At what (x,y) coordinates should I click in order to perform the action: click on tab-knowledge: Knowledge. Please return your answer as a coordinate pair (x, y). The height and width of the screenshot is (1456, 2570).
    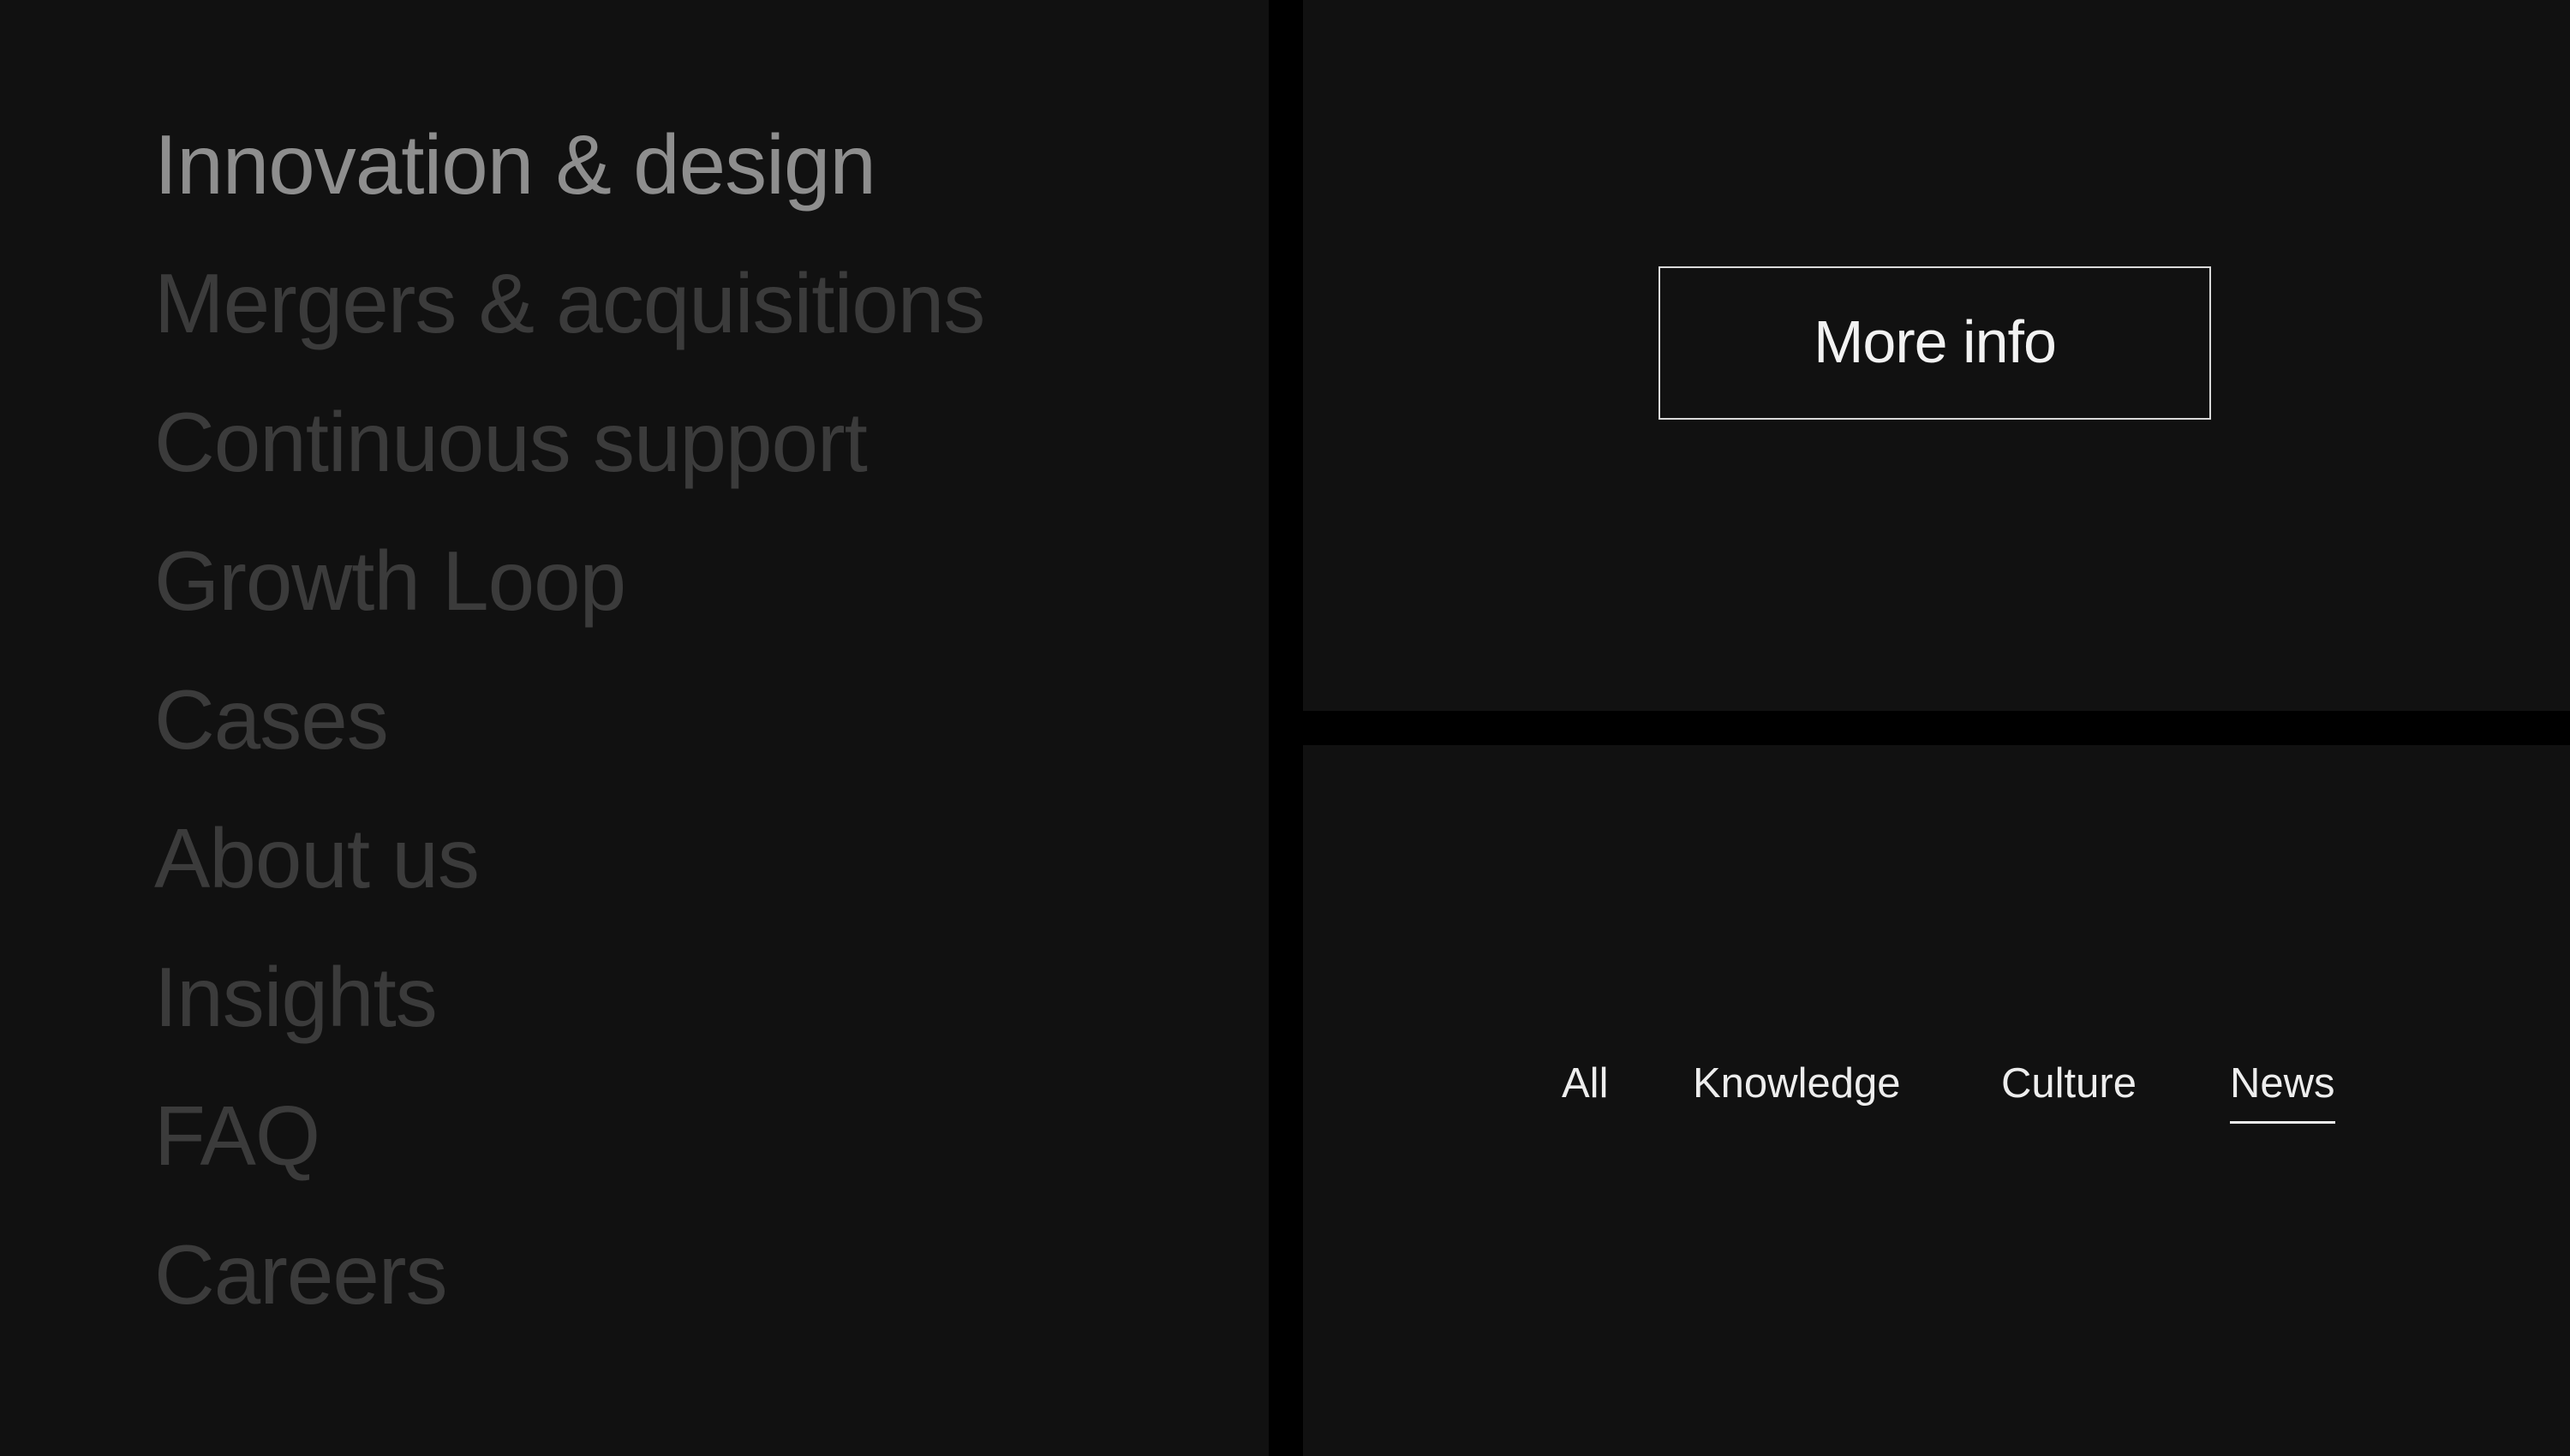
    Looking at the image, I should click on (1796, 1090).